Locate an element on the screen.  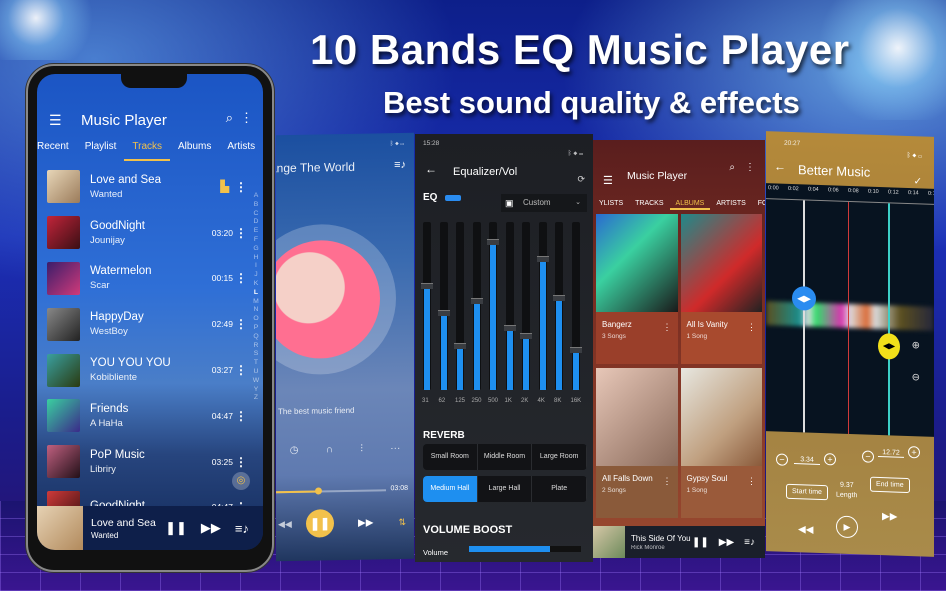
alphabet-letter: Y is located at coordinates (256, 390).